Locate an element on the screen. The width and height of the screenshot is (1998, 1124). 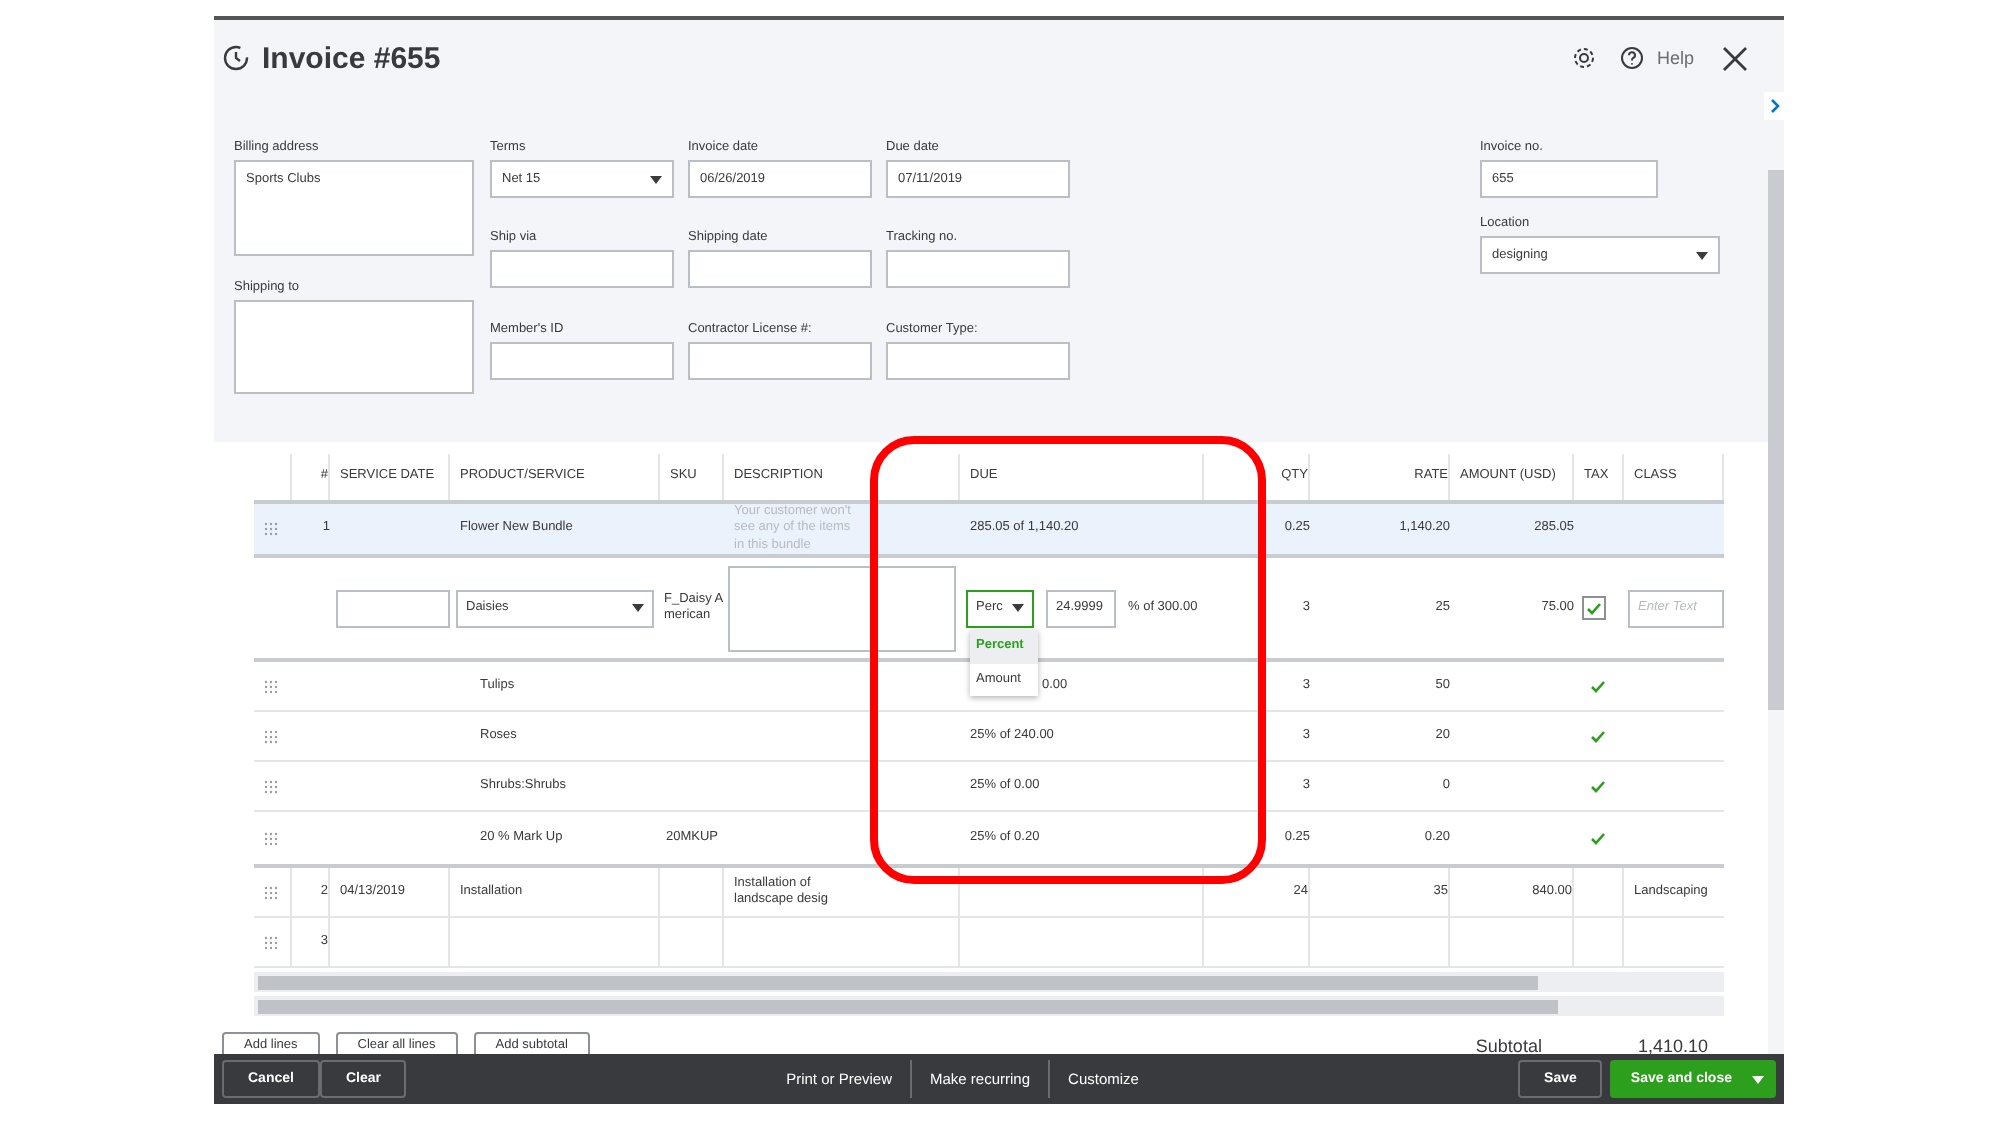
close-icon is located at coordinates (1735, 58).